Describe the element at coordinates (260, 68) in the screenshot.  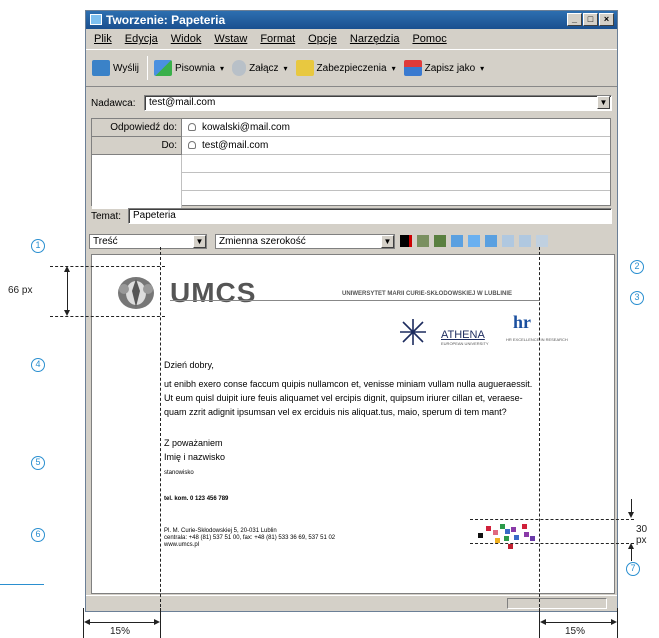
I see `attach-button: Załącz ▾` at that location.